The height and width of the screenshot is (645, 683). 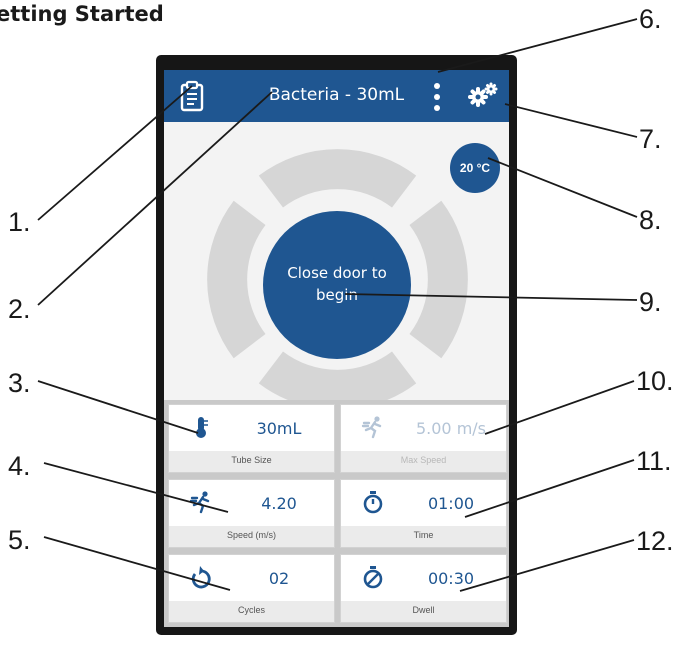 I want to click on tube-size-value: 30mL, so click(x=279, y=428).